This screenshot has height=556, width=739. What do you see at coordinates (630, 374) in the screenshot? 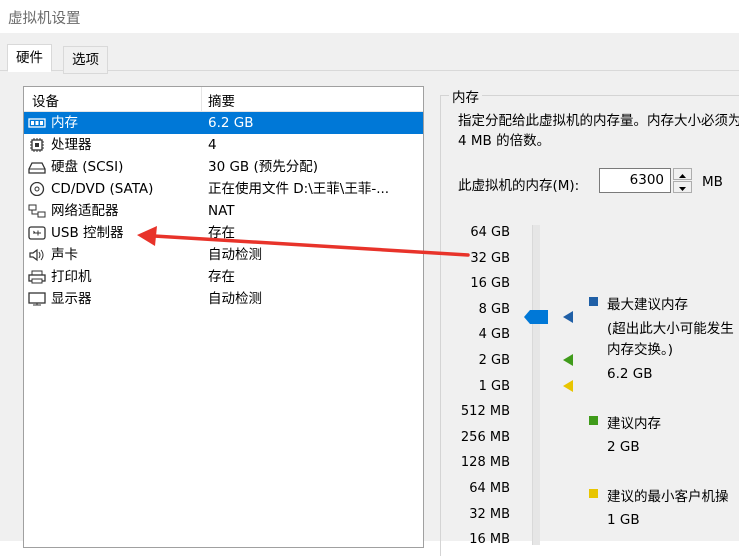
I see `max-memory-value: 6.2 GB` at bounding box center [630, 374].